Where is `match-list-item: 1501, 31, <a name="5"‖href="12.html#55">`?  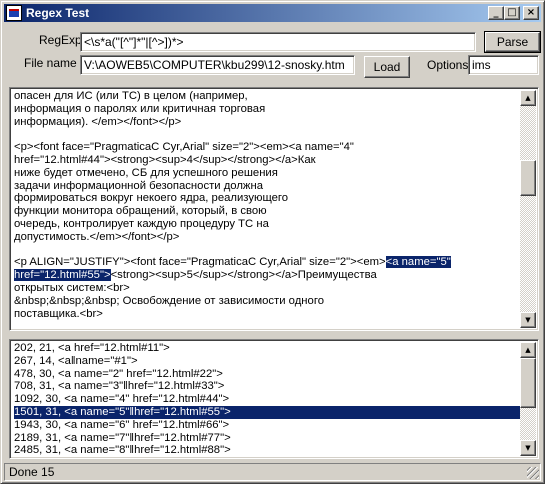 match-list-item: 1501, 31, <a name="5"‖href="12.html#55"> is located at coordinates (267, 412).